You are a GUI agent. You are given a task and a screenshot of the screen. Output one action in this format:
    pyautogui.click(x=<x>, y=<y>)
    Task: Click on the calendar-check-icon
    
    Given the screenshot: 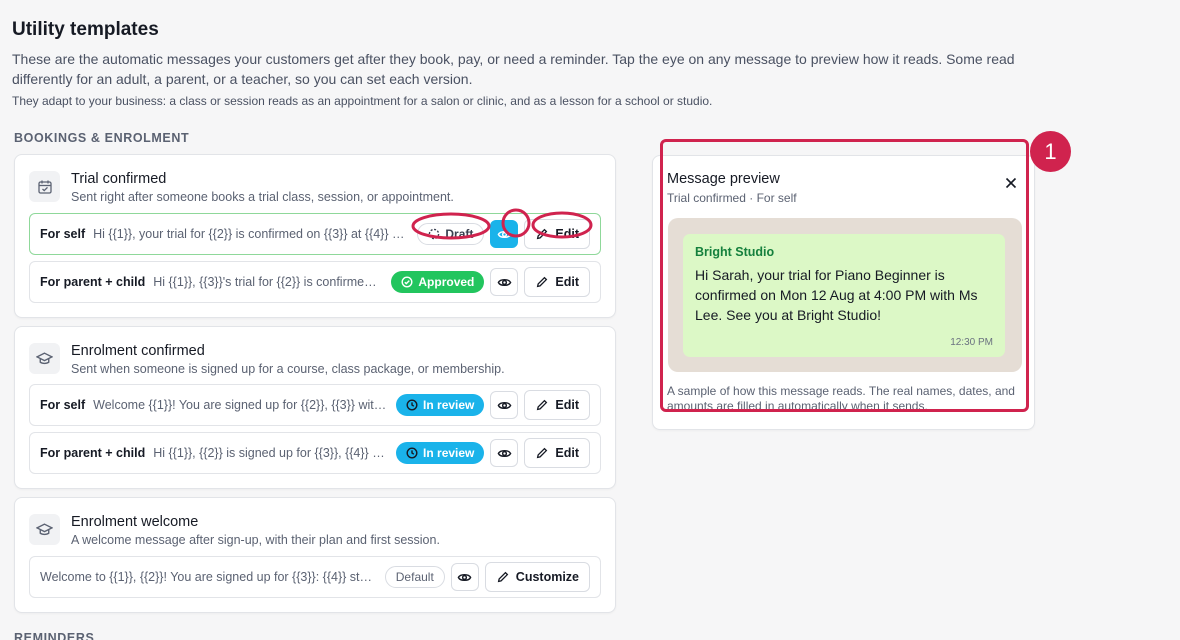 What is the action you would take?
    pyautogui.click(x=44, y=186)
    